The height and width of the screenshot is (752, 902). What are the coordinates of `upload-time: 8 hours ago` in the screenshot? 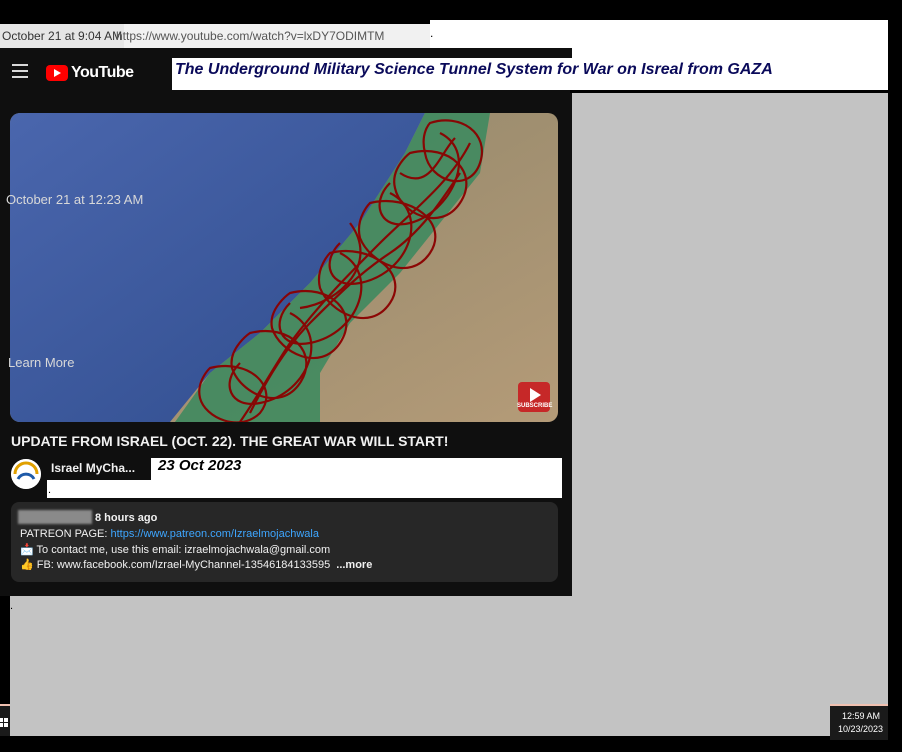 It's located at (126, 518).